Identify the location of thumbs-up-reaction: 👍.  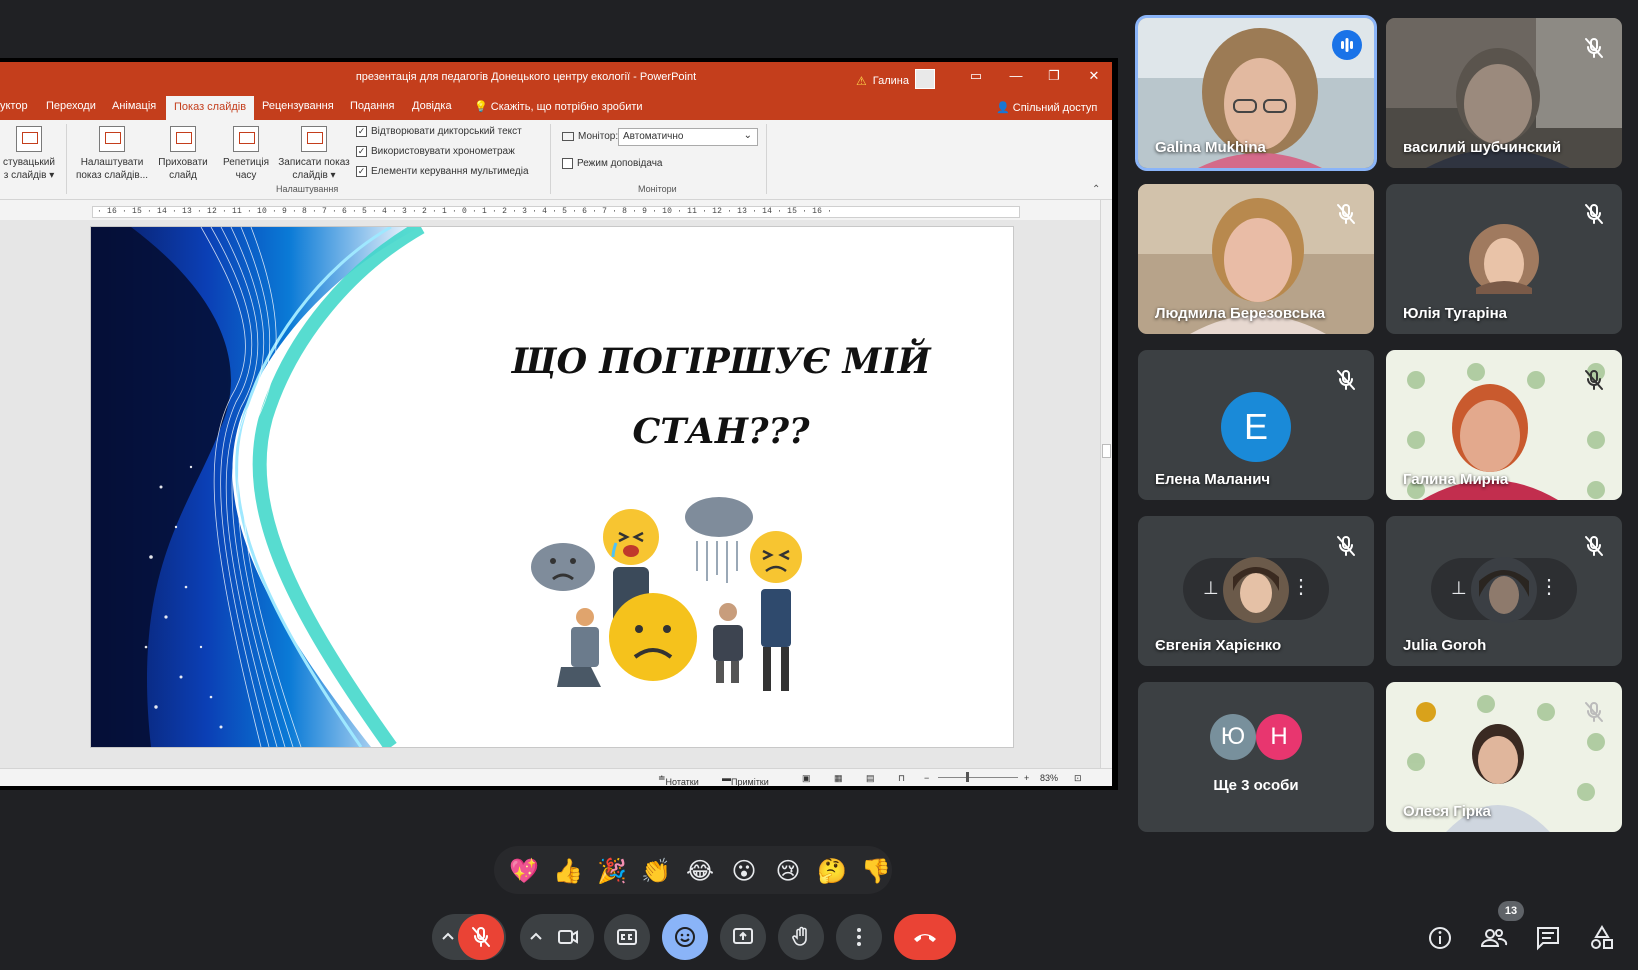
(568, 871).